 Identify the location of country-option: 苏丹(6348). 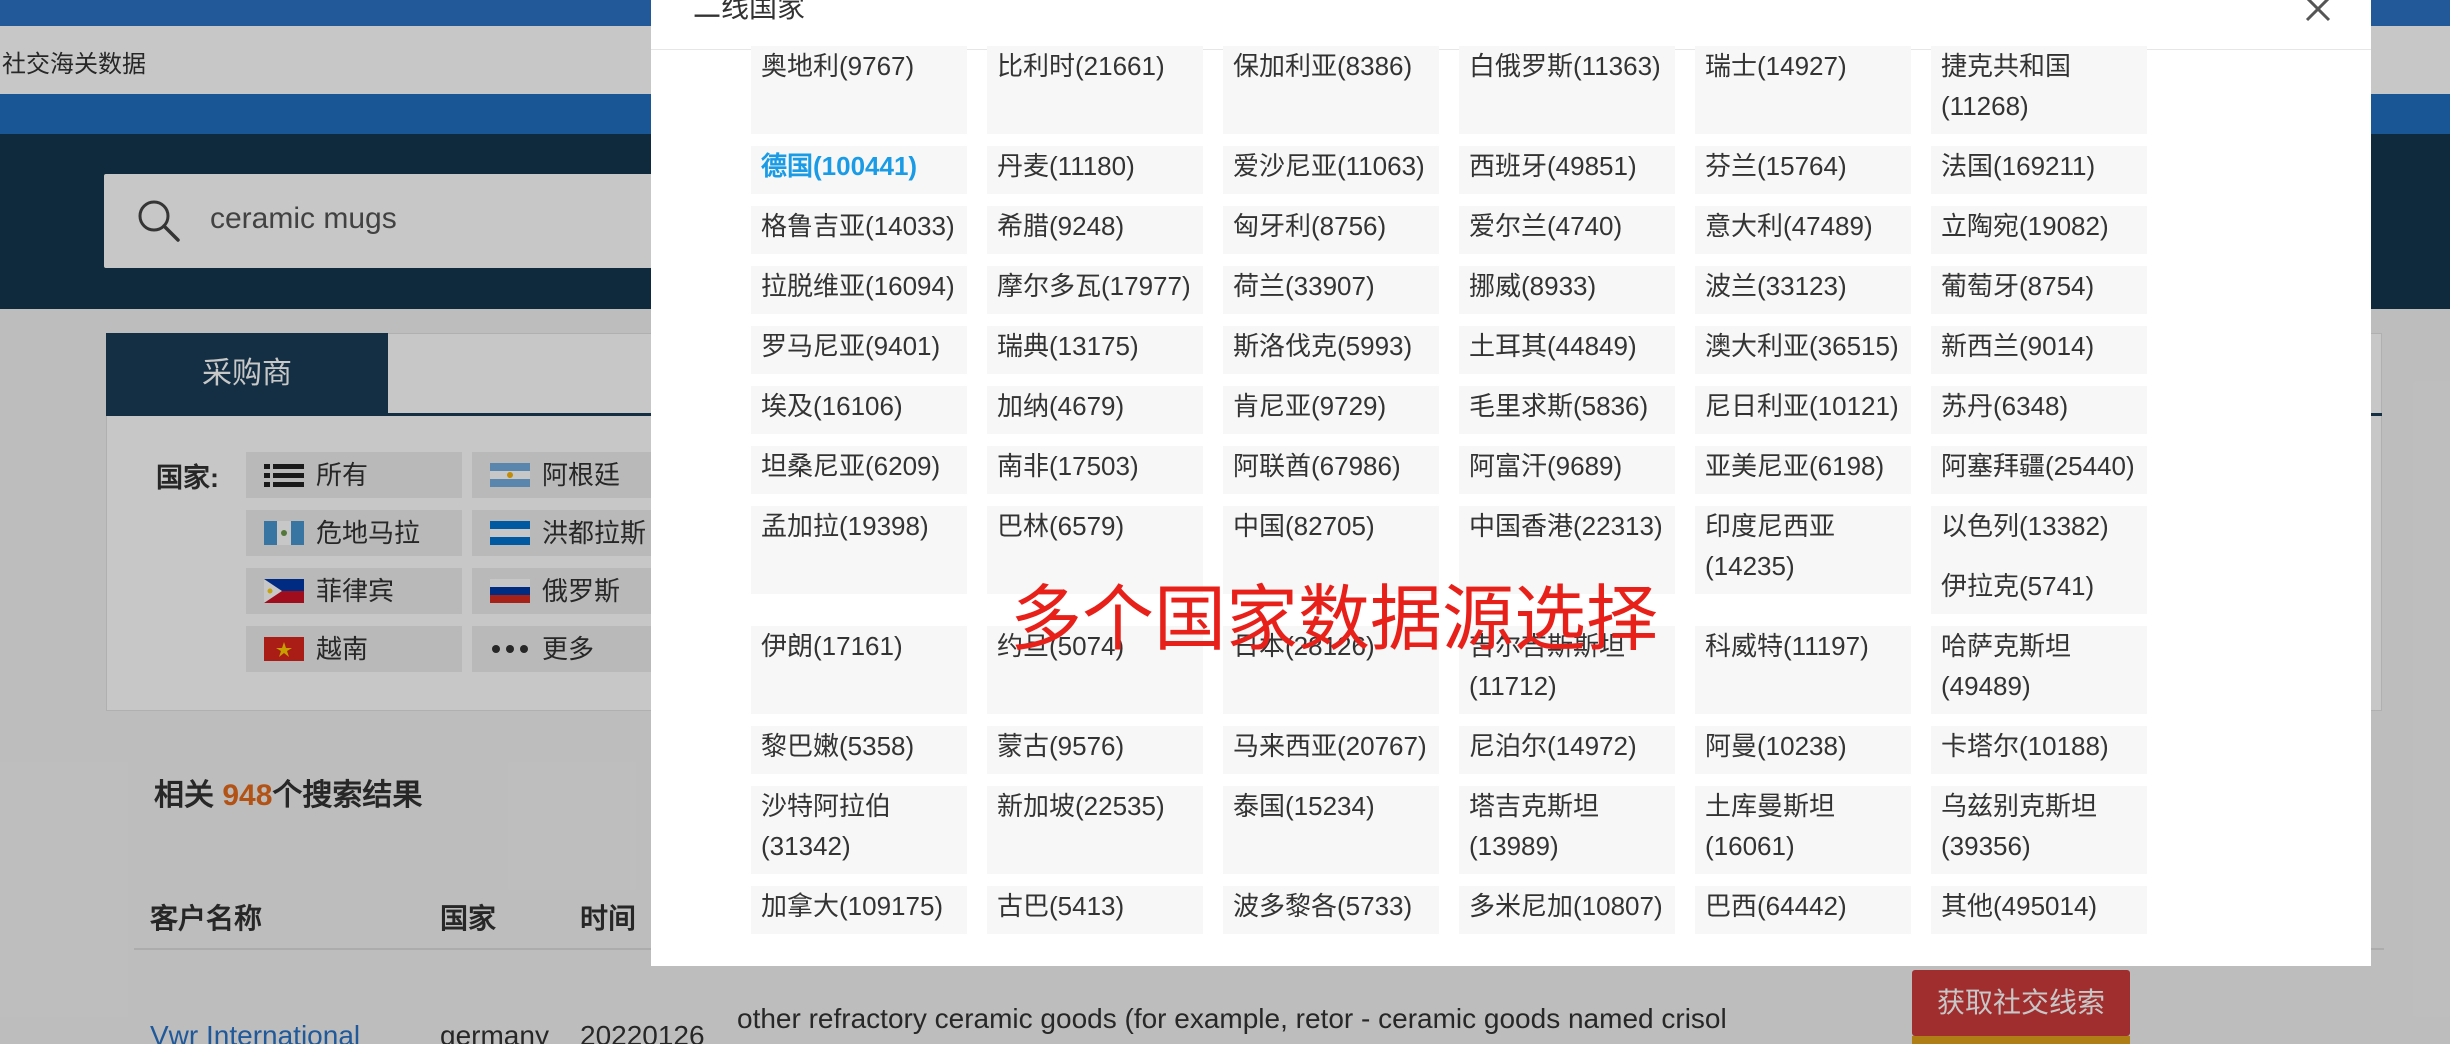
(2039, 410).